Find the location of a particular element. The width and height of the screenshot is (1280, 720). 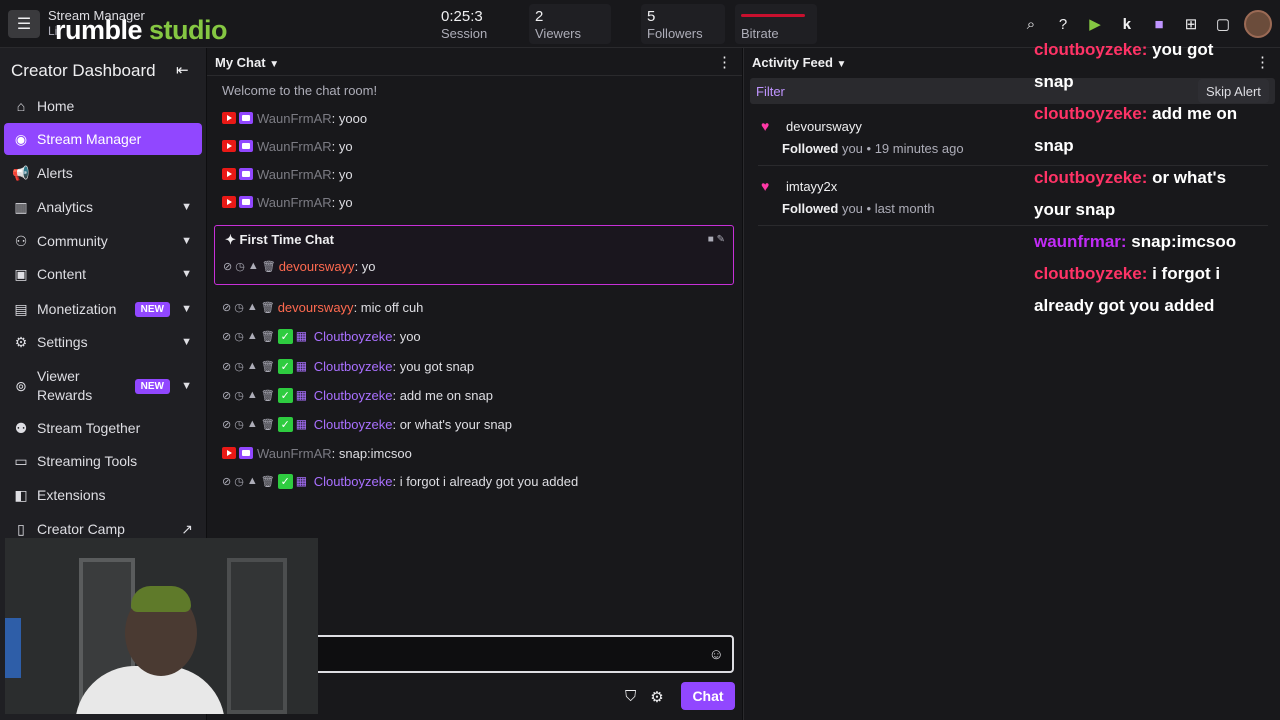

hamburger-menu-icon: ☰ is located at coordinates (24, 24).